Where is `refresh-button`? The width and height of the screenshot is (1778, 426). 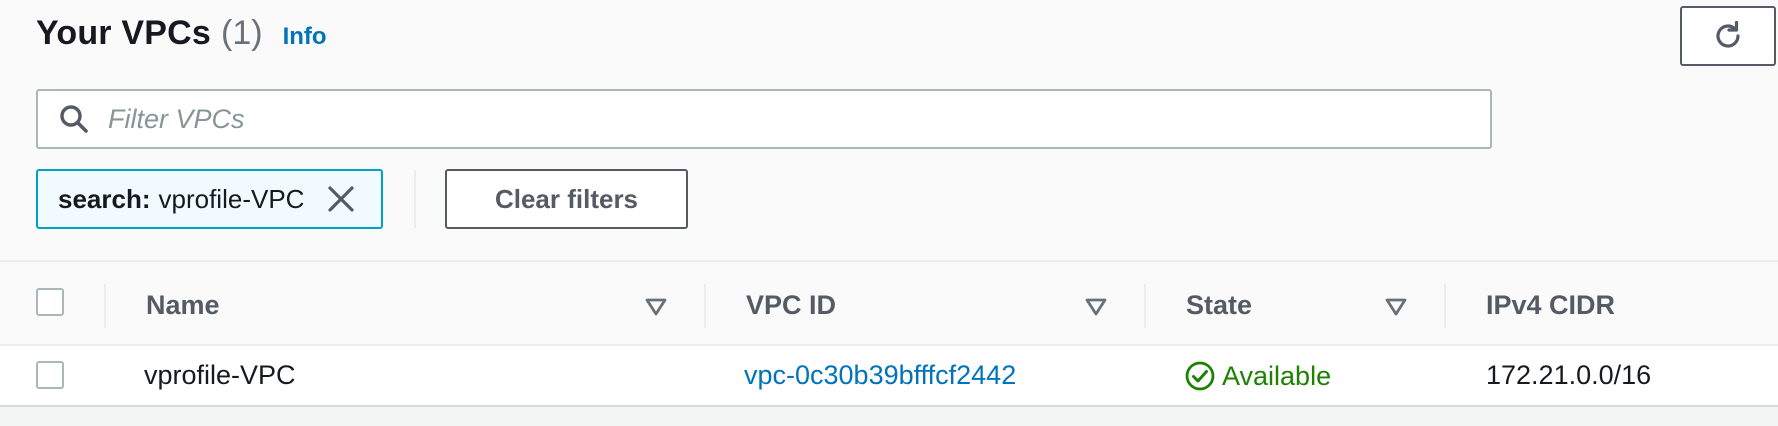
refresh-button is located at coordinates (1728, 36).